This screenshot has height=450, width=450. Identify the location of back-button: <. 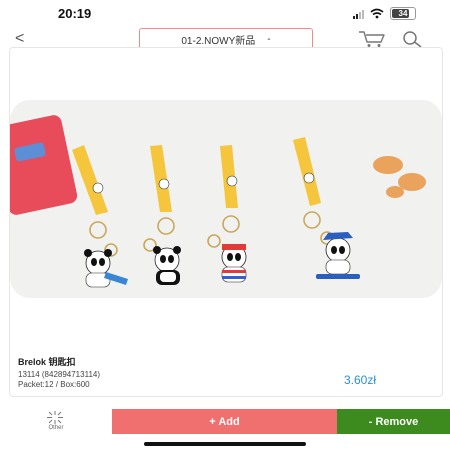
(19, 39).